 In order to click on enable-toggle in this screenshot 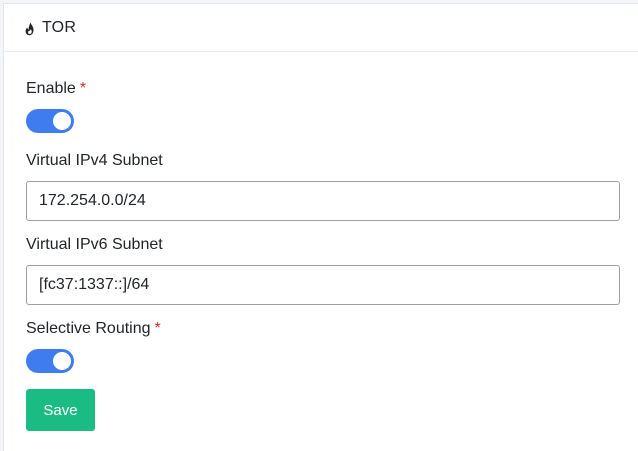, I will do `click(50, 121)`.